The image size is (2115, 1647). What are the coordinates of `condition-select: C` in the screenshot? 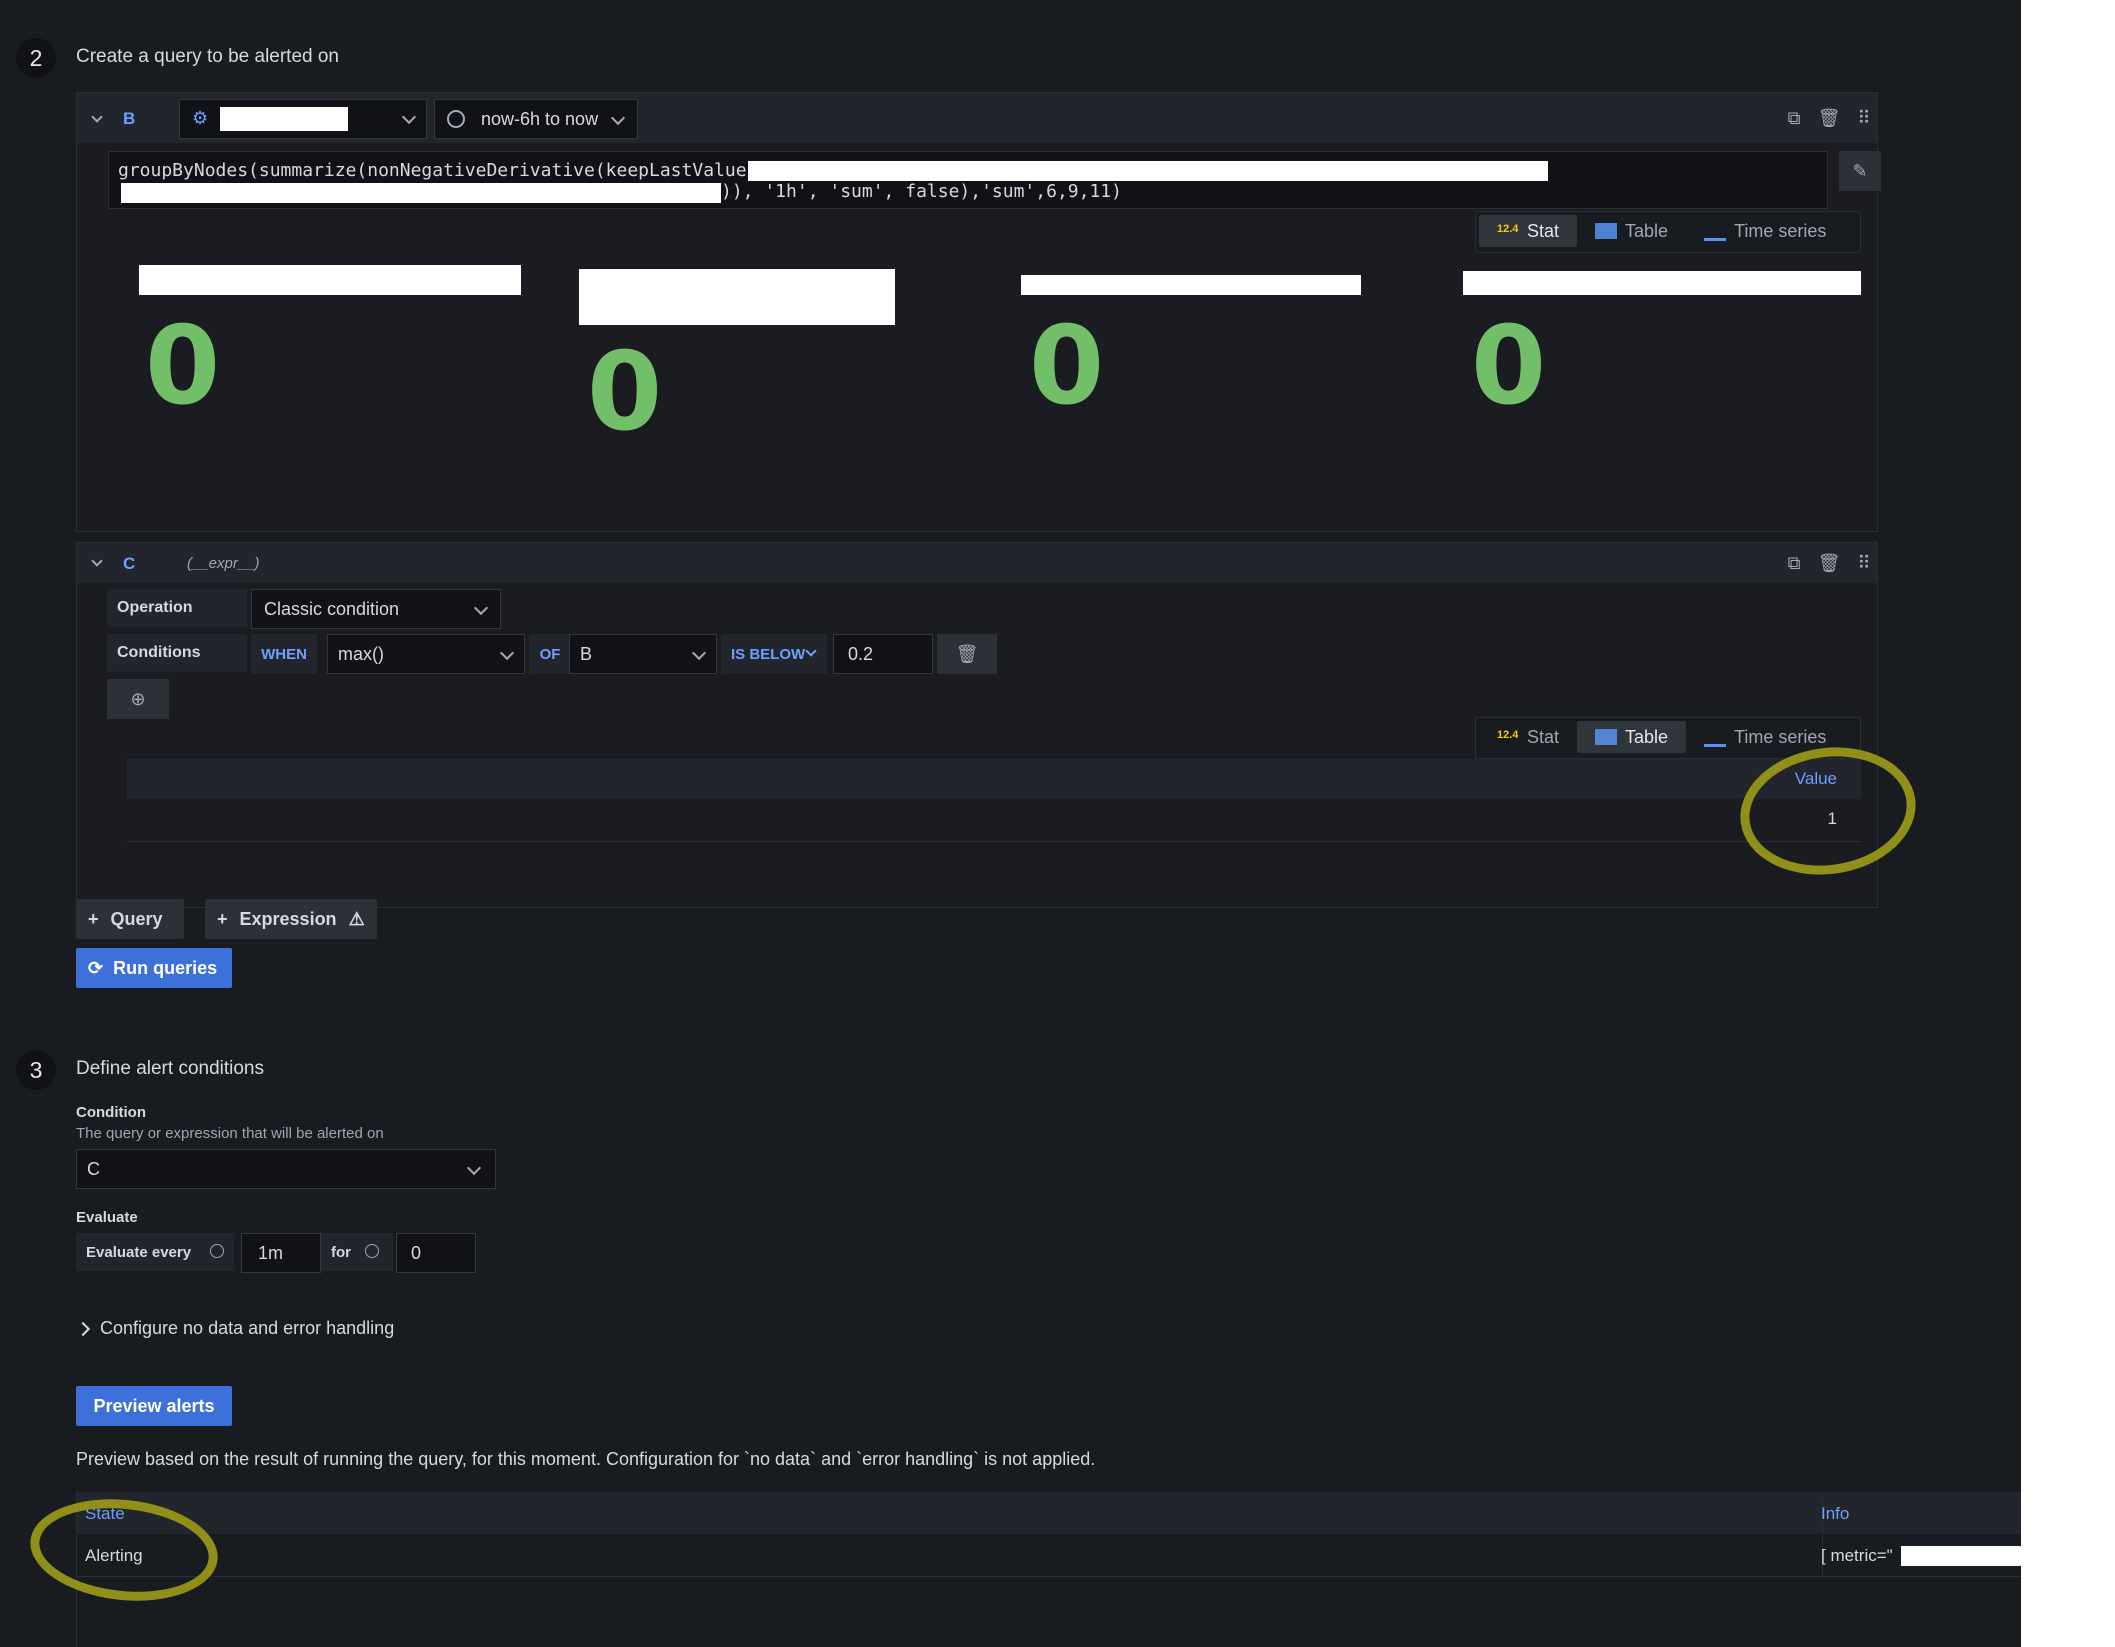 It's located at (286, 1169).